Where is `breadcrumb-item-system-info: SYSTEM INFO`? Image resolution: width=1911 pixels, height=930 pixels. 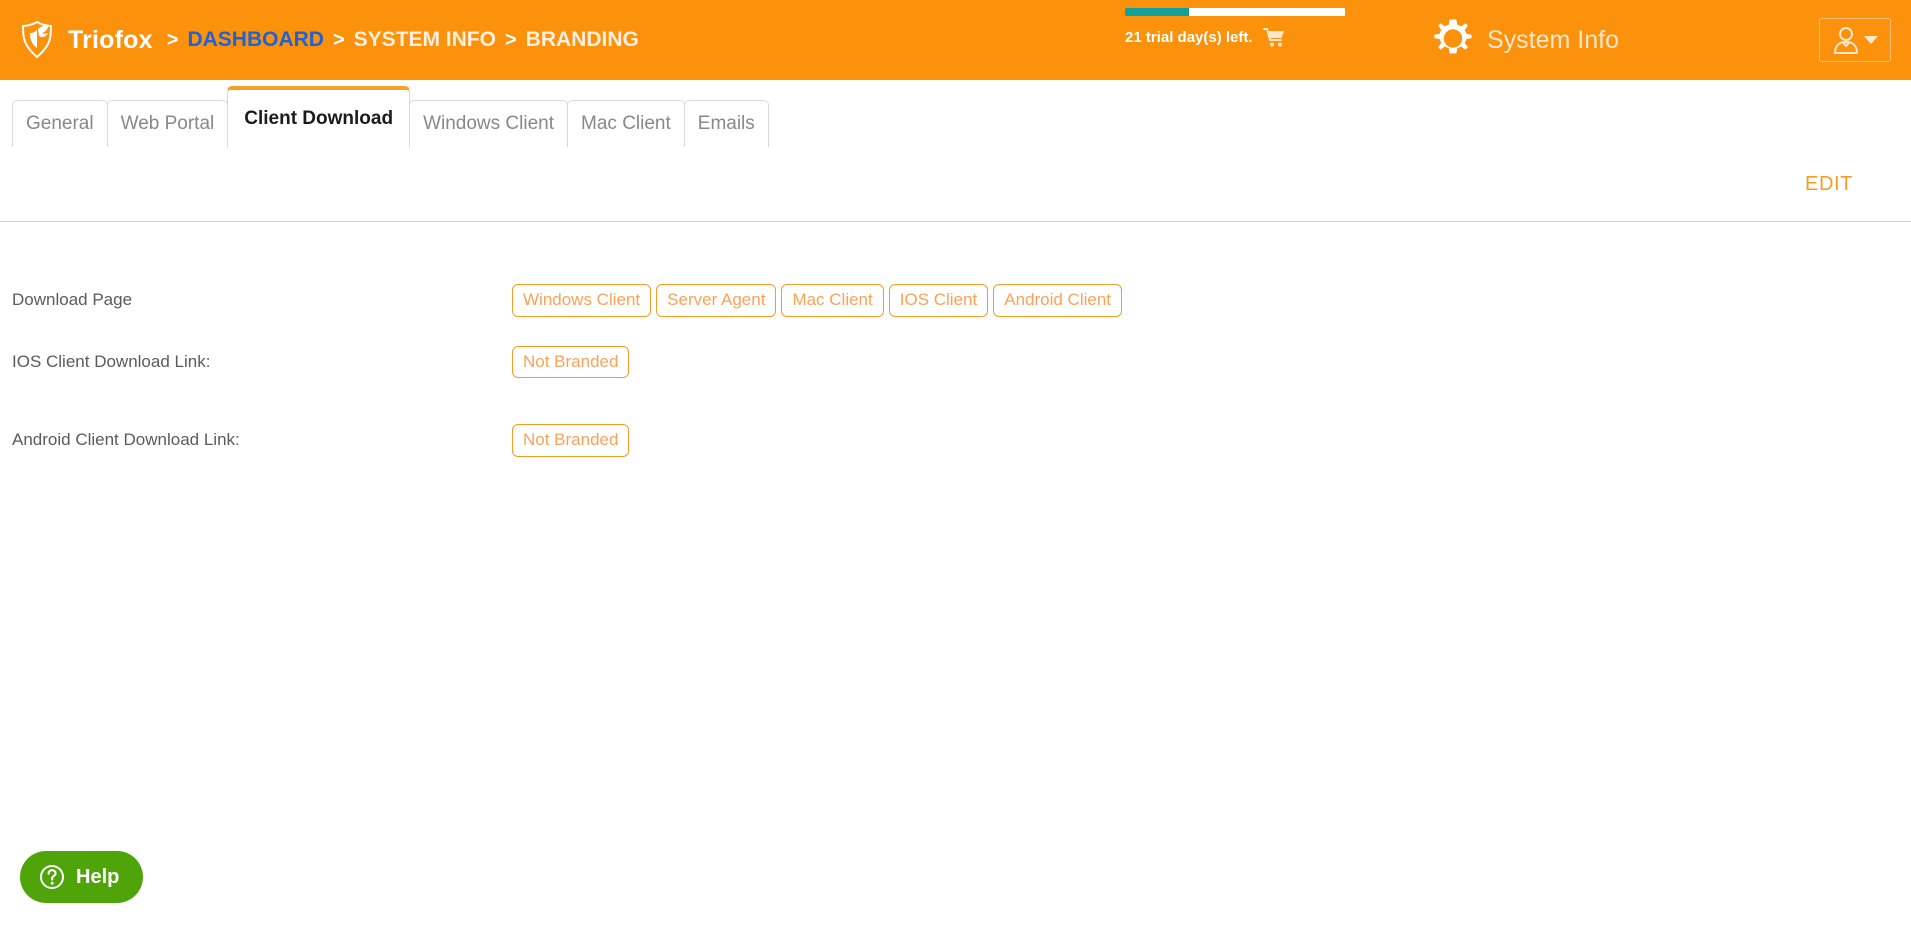 breadcrumb-item-system-info: SYSTEM INFO is located at coordinates (425, 40).